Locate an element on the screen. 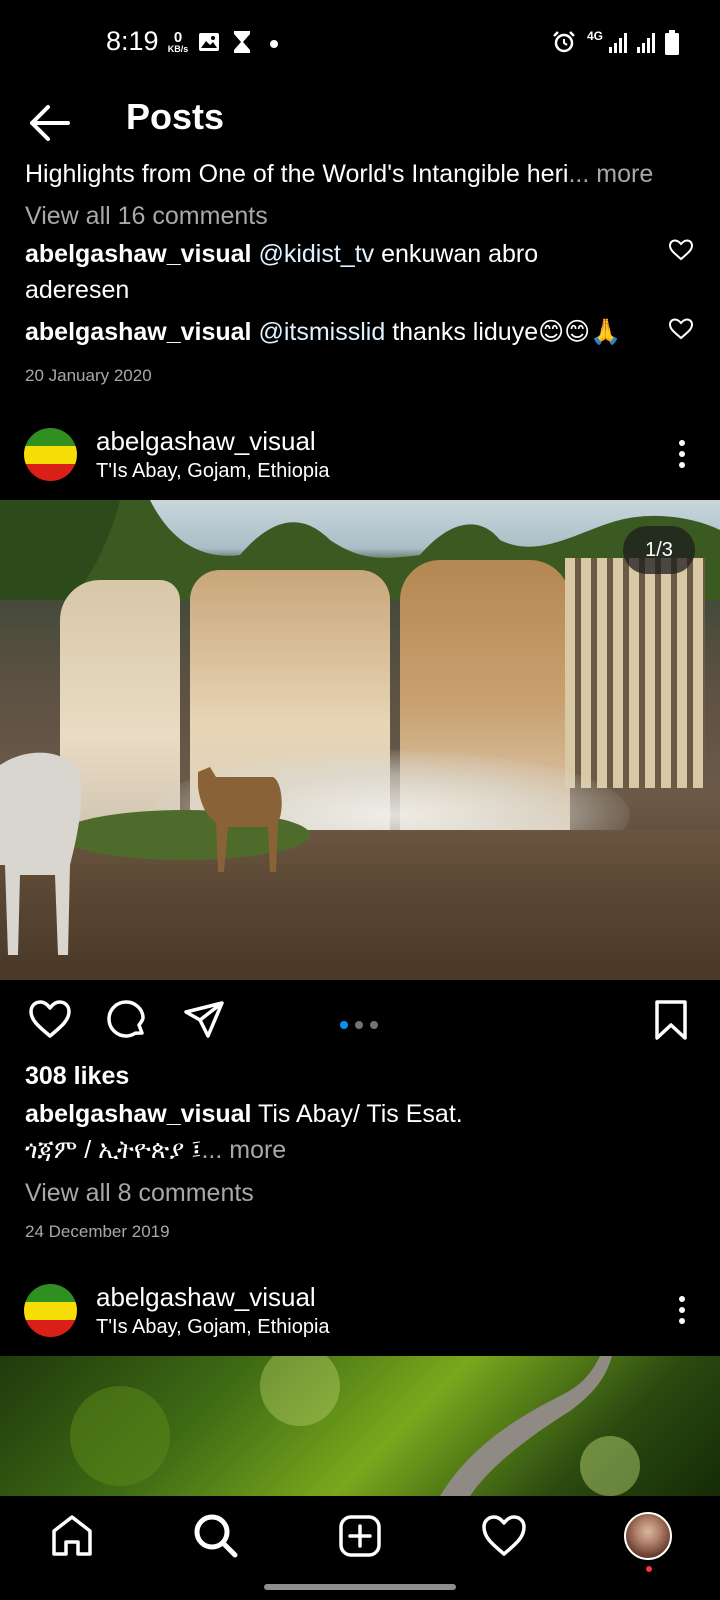 The height and width of the screenshot is (1600, 720). profile-avatar is located at coordinates (648, 1536).